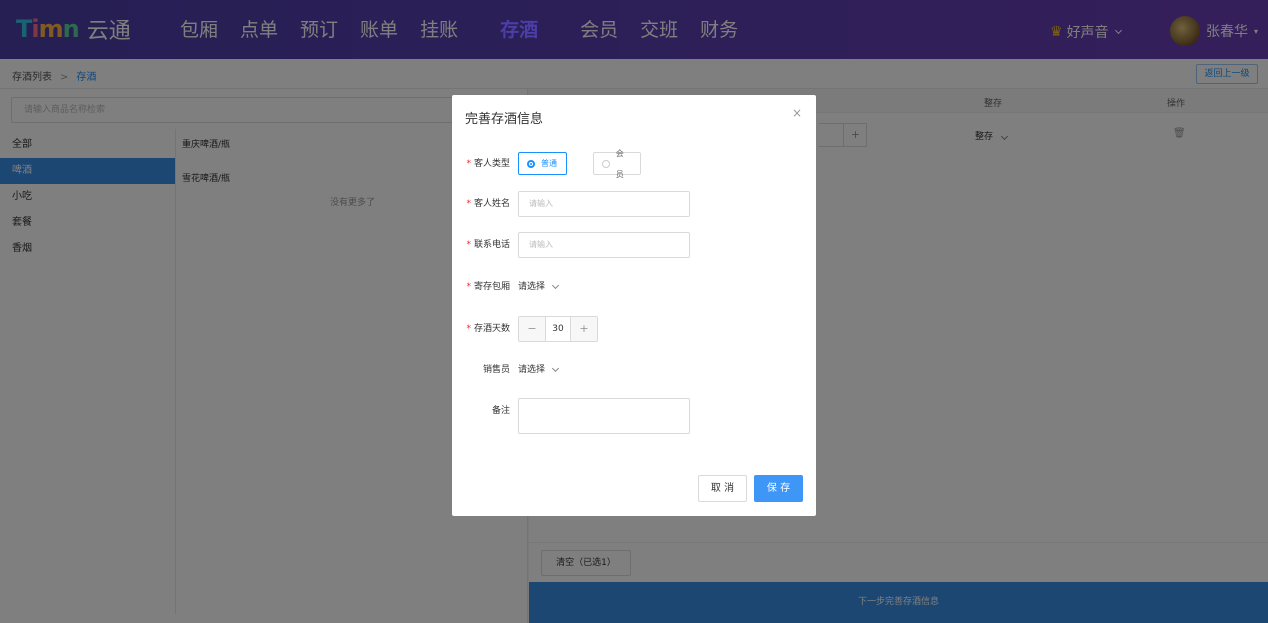 The width and height of the screenshot is (1268, 623). I want to click on room-select: 请选择, so click(539, 287).